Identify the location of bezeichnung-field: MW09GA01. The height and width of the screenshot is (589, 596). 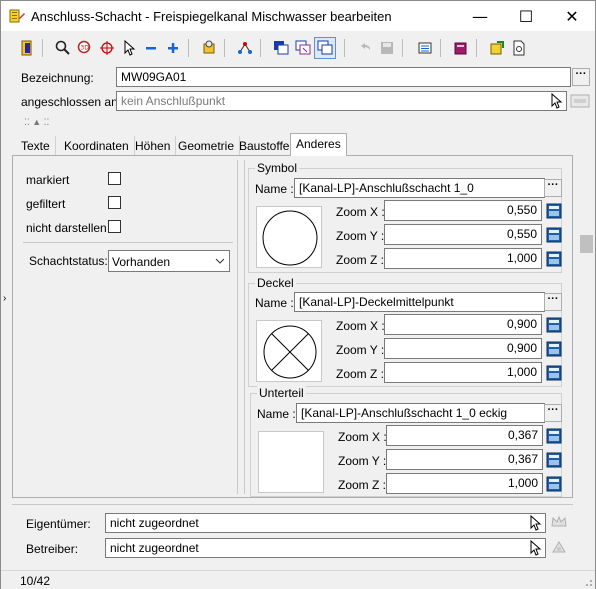
(343, 77).